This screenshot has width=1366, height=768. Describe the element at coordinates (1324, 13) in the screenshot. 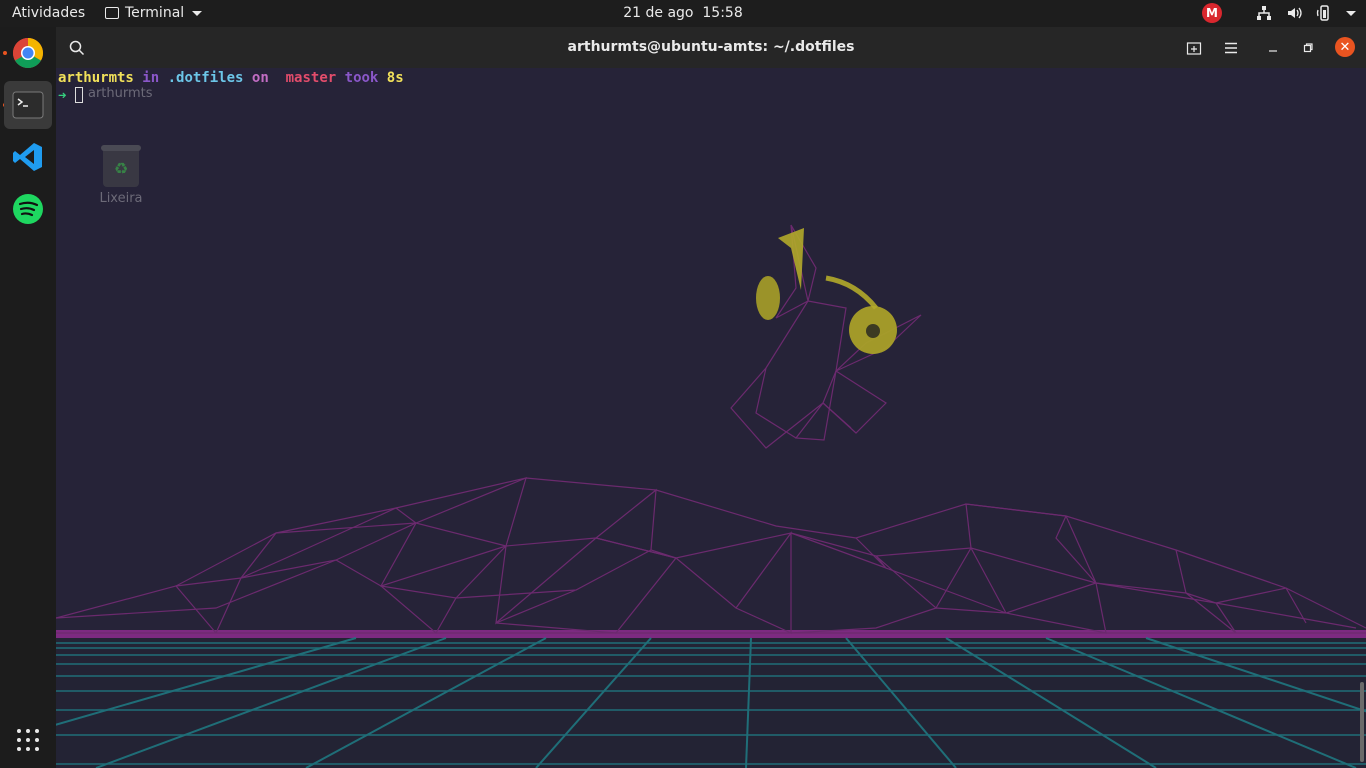

I see `phone-battery-icon` at that location.